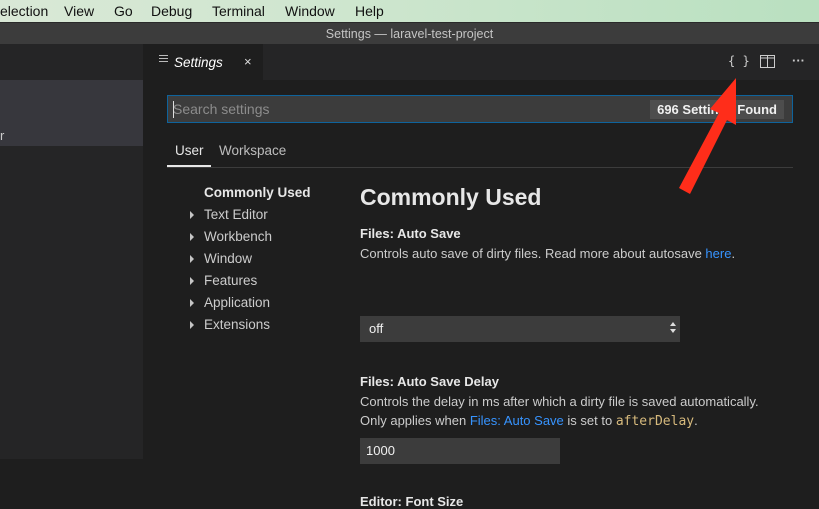  Describe the element at coordinates (383, 501) in the screenshot. I see `setting-category: Editor:` at that location.